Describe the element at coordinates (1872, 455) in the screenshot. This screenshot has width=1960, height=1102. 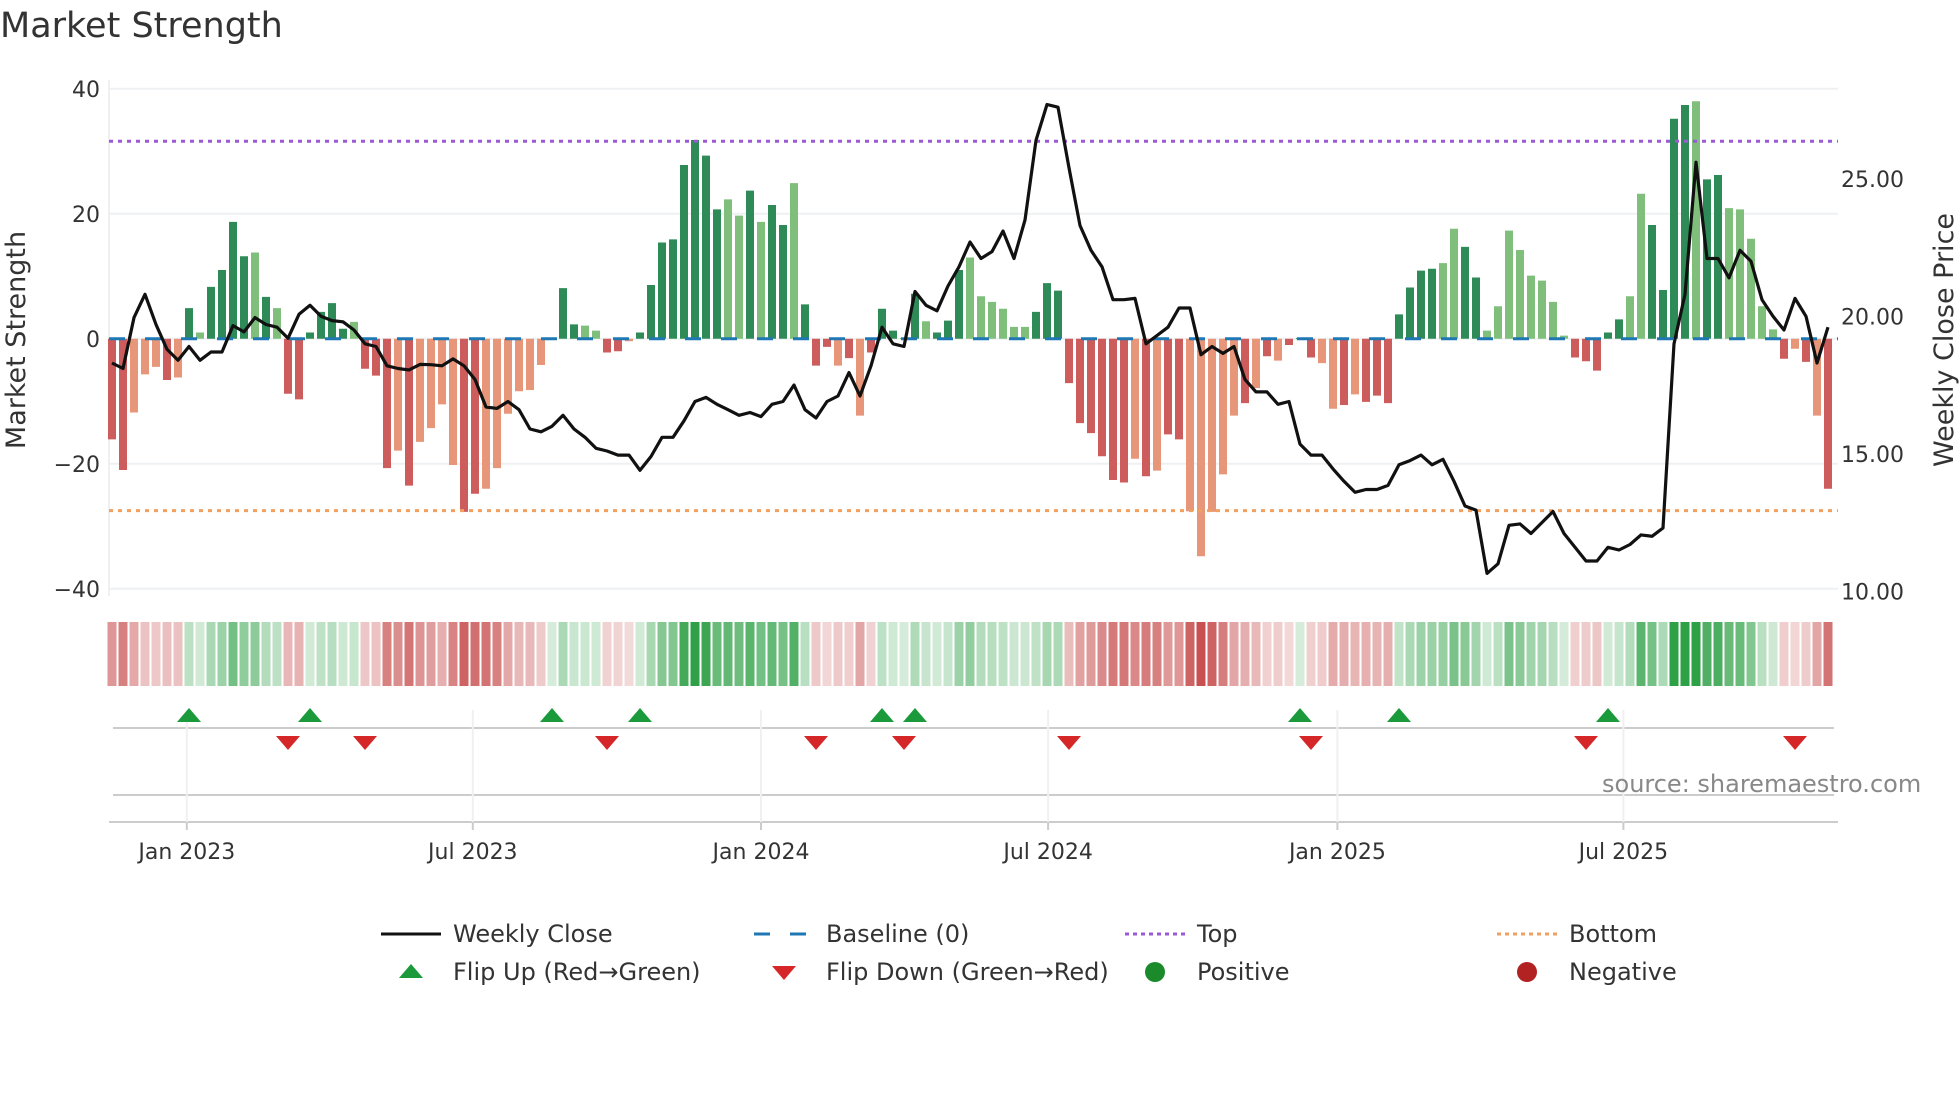
I see `y2-tick-label: 15.00` at that location.